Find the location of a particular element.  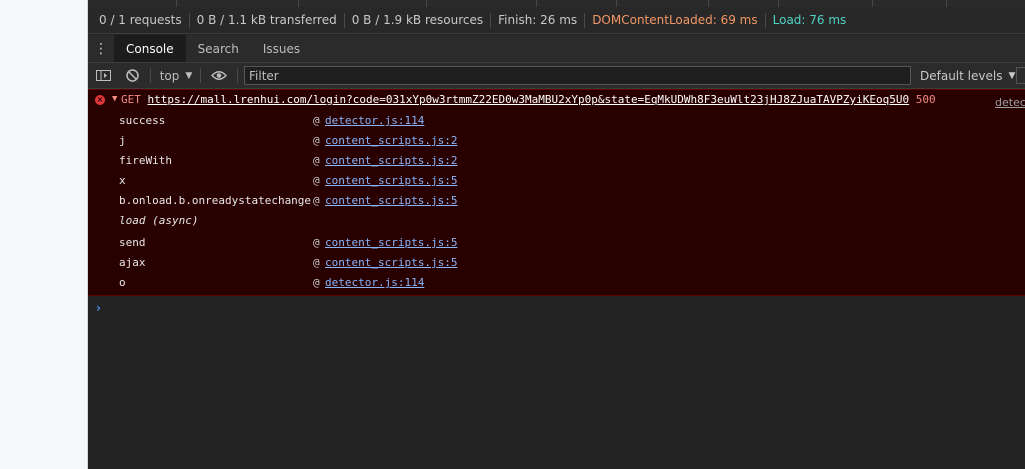

frame-function: j is located at coordinates (122, 140).